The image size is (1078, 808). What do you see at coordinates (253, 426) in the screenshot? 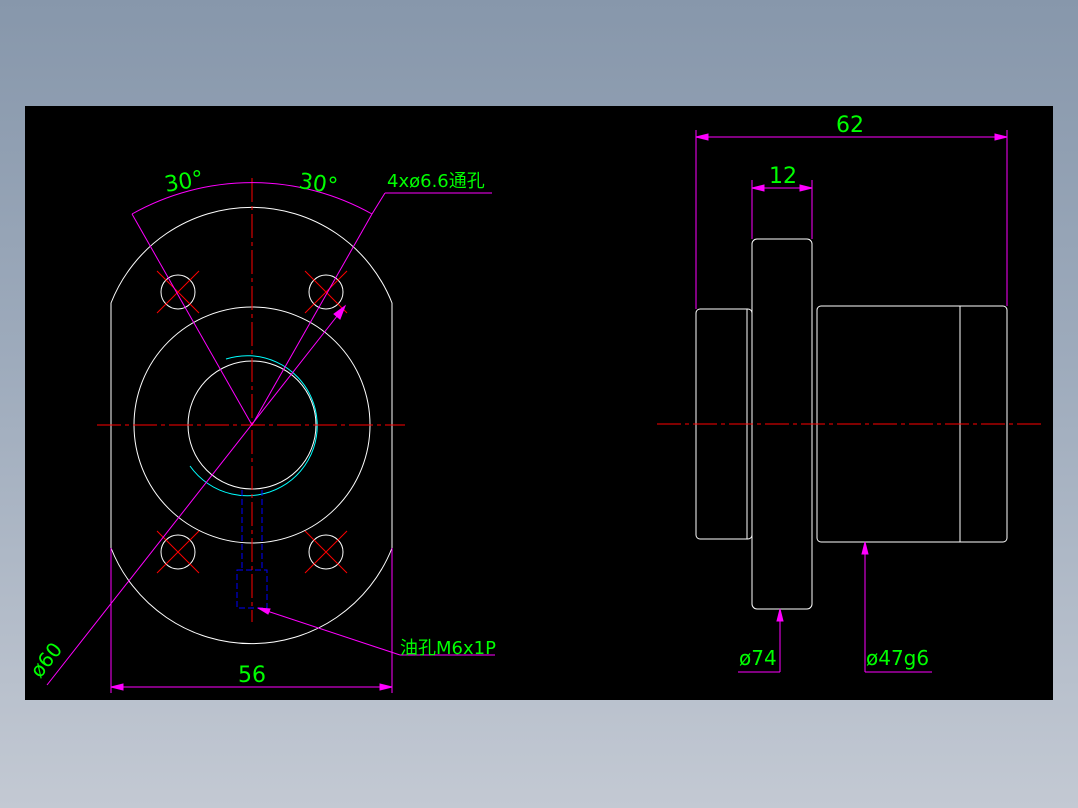
I see `thread-arc` at bounding box center [253, 426].